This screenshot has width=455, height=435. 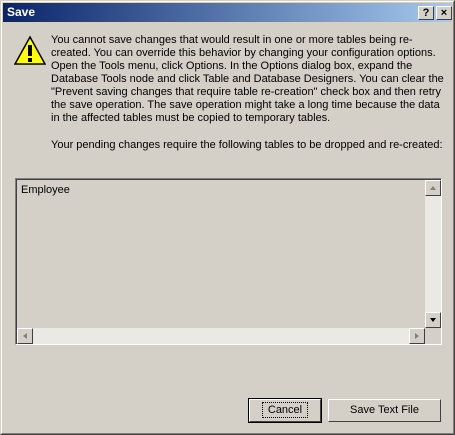 I want to click on list-item: Employee, so click(x=45, y=190).